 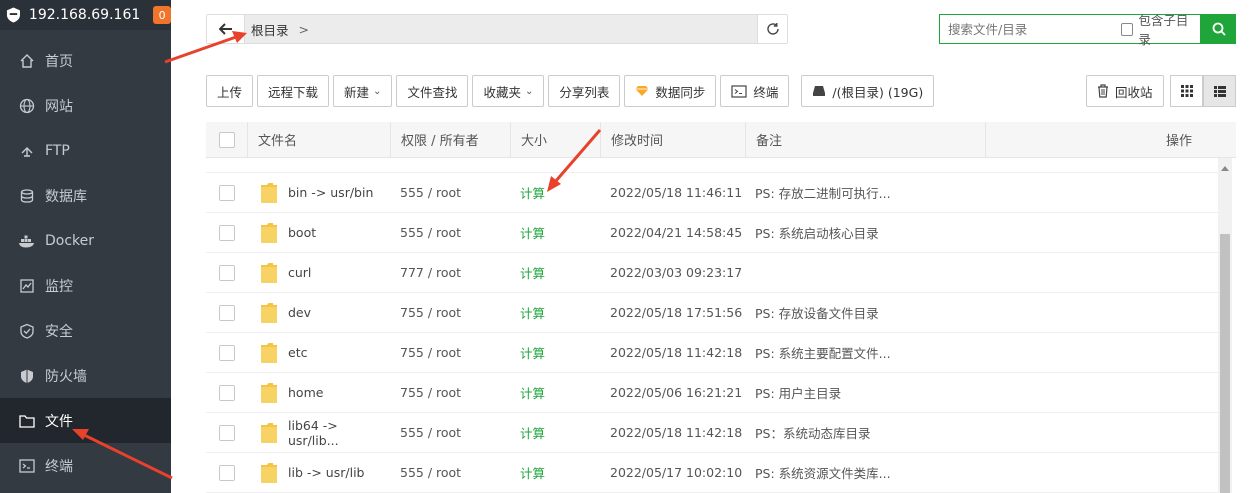 I want to click on note-cell: PS: 存放设备文件目录, so click(x=866, y=312).